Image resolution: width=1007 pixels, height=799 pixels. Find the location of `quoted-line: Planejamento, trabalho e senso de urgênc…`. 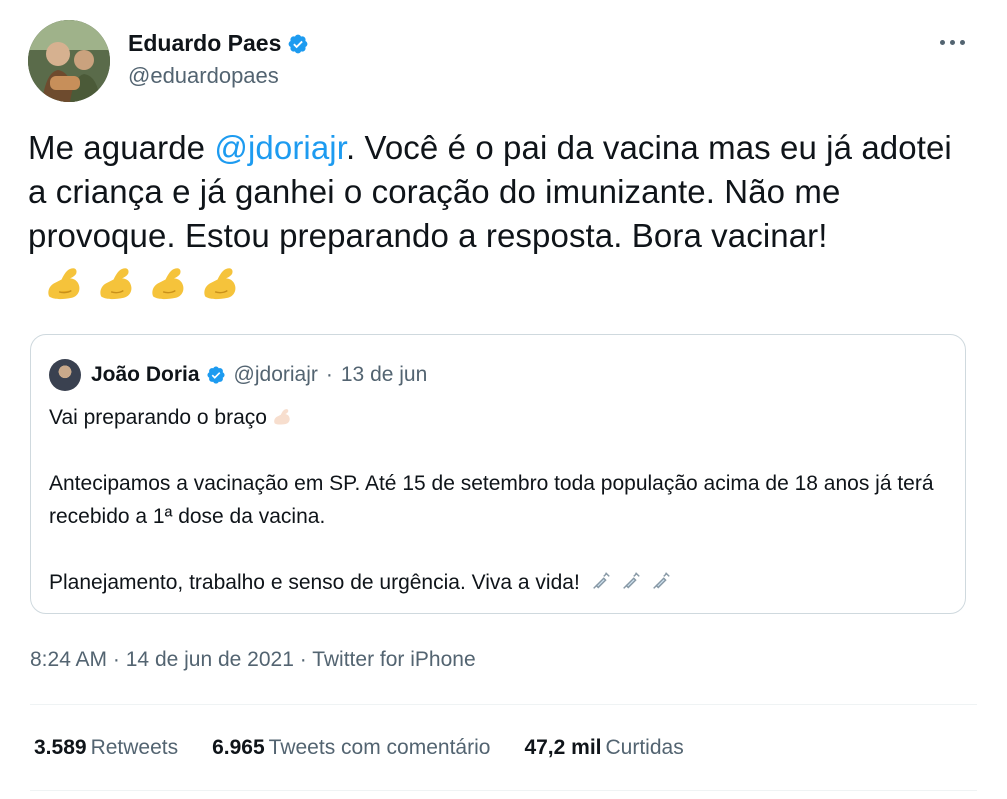

quoted-line: Planejamento, trabalho e senso de urgênc… is located at coordinates (499, 582).